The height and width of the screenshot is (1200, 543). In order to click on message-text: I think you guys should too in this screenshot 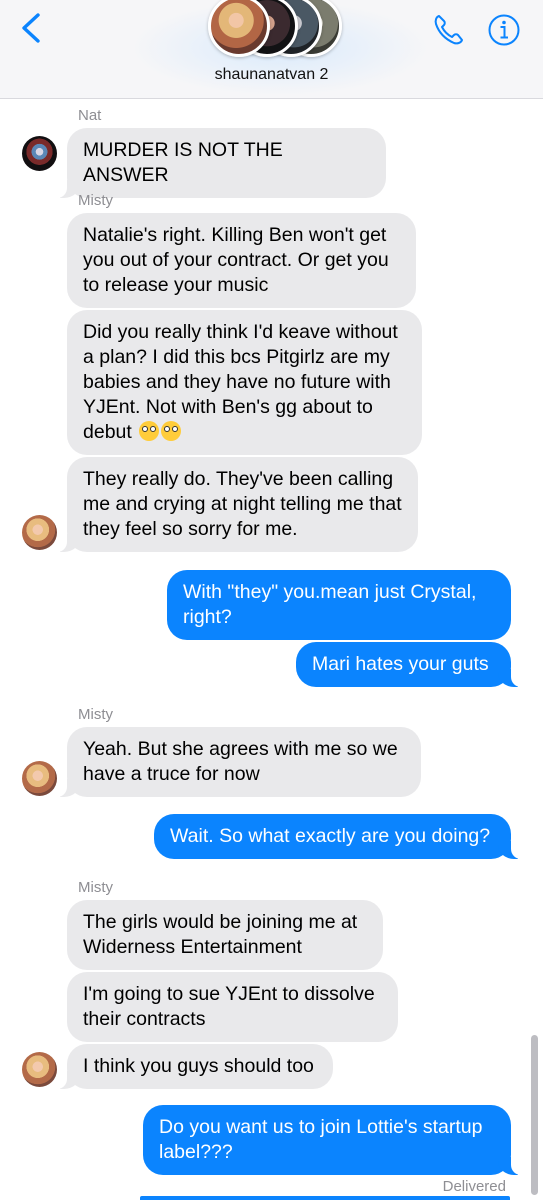, I will do `click(198, 1066)`.